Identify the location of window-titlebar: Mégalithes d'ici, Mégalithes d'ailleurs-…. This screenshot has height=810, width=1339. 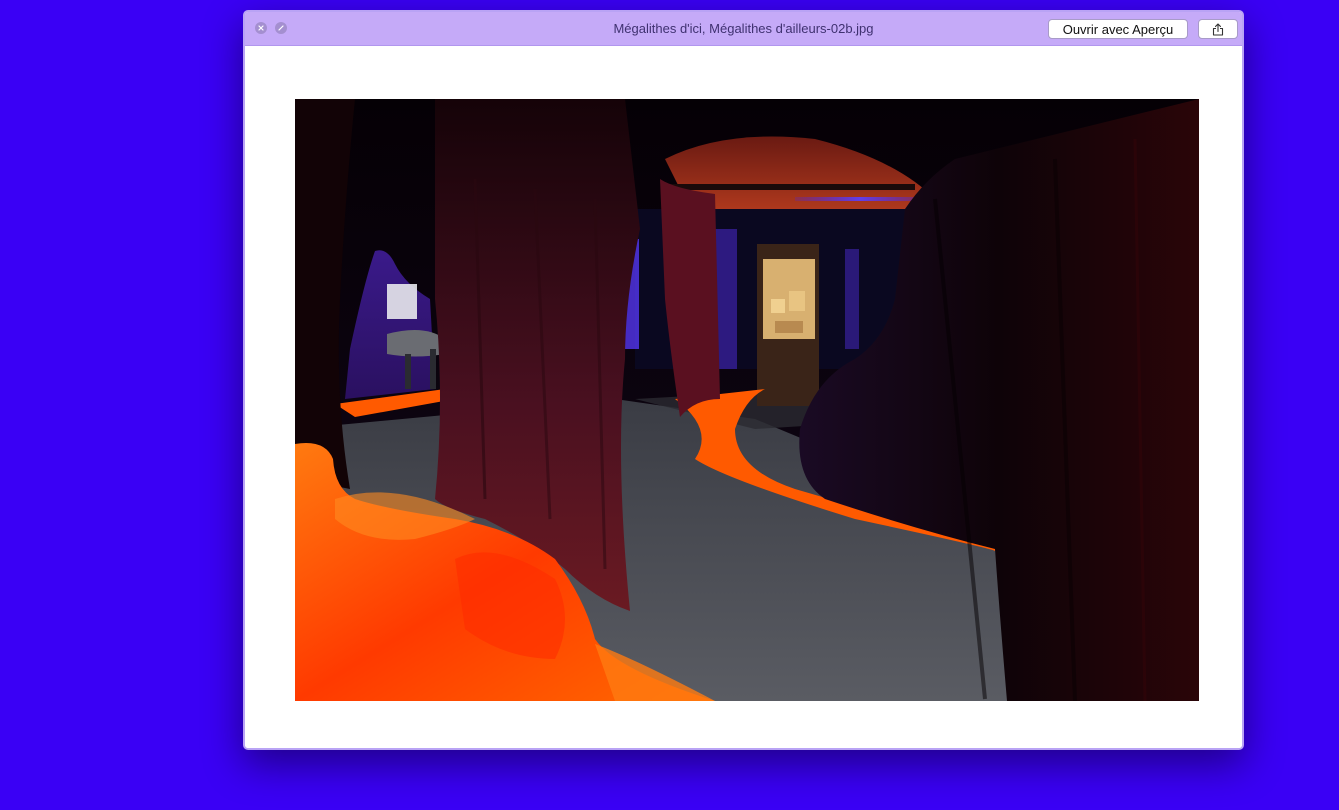
(743, 29).